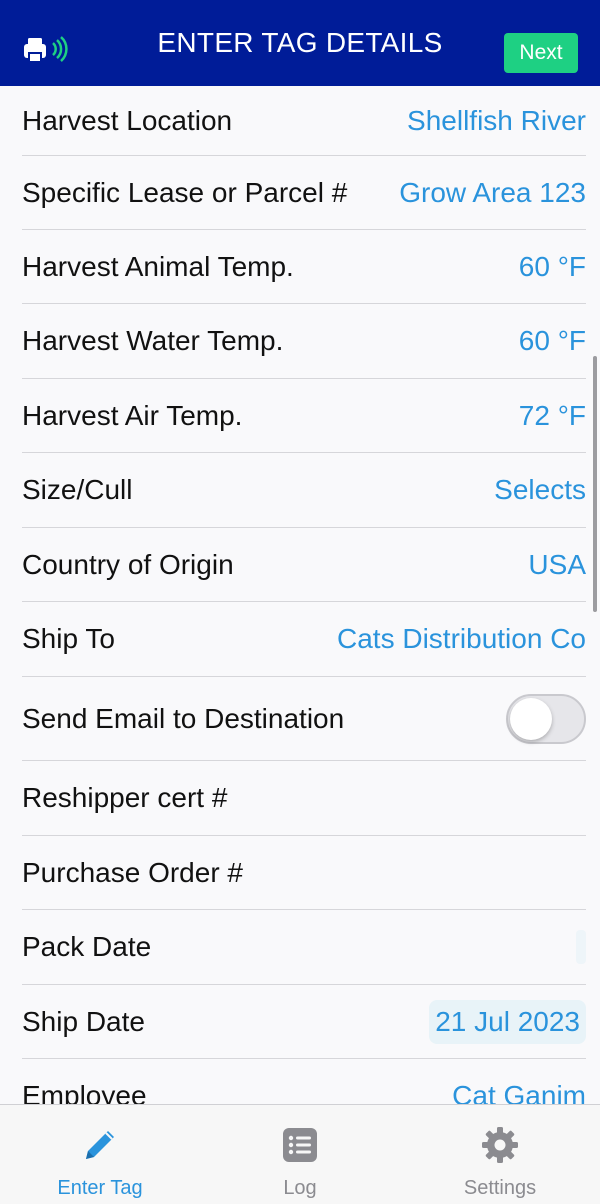 Image resolution: width=600 pixels, height=1204 pixels. I want to click on field-row-send-email: Send Email to Destination, so click(304, 719).